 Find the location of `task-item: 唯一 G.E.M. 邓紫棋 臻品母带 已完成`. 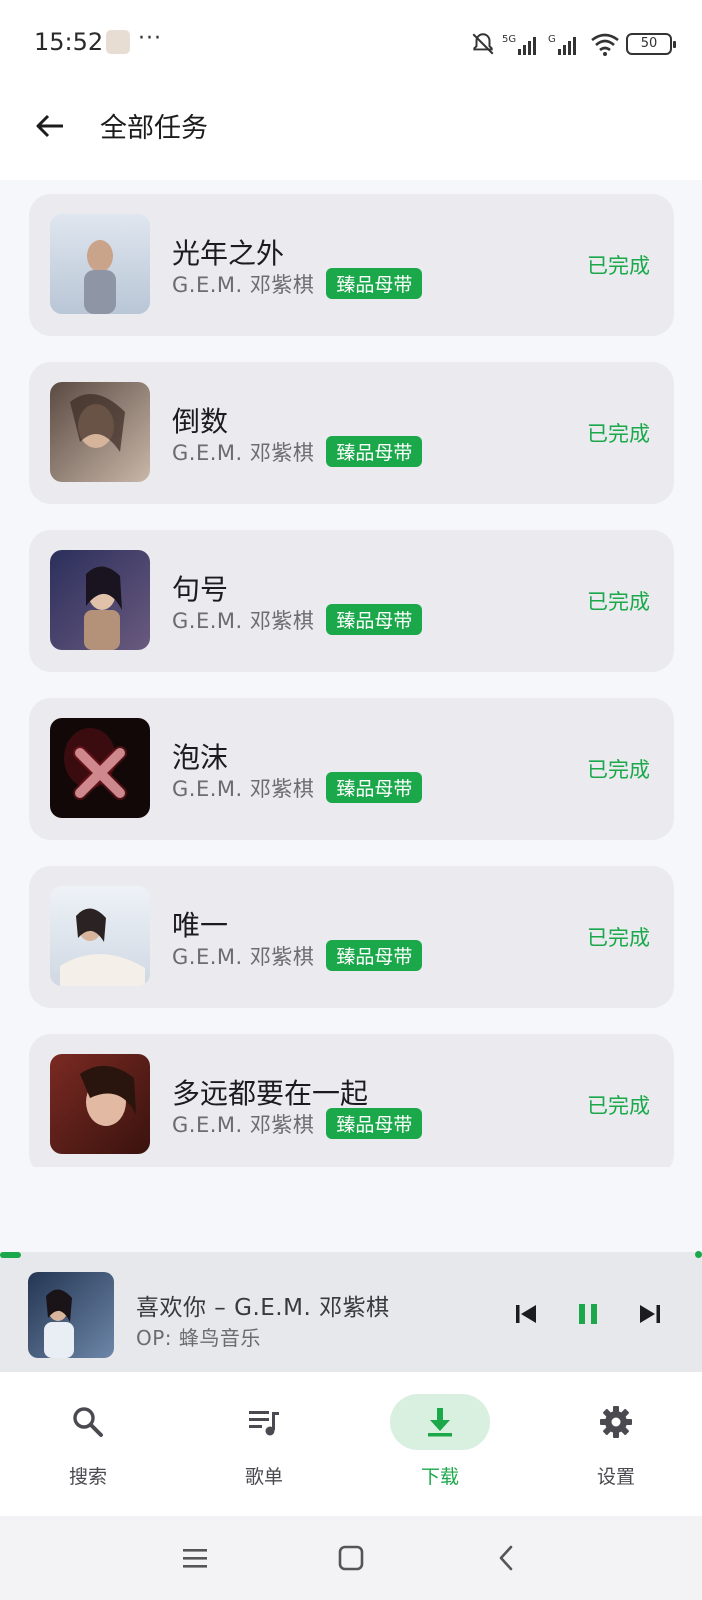

task-item: 唯一 G.E.M. 邓紫棋 臻品母带 已完成 is located at coordinates (351, 937).